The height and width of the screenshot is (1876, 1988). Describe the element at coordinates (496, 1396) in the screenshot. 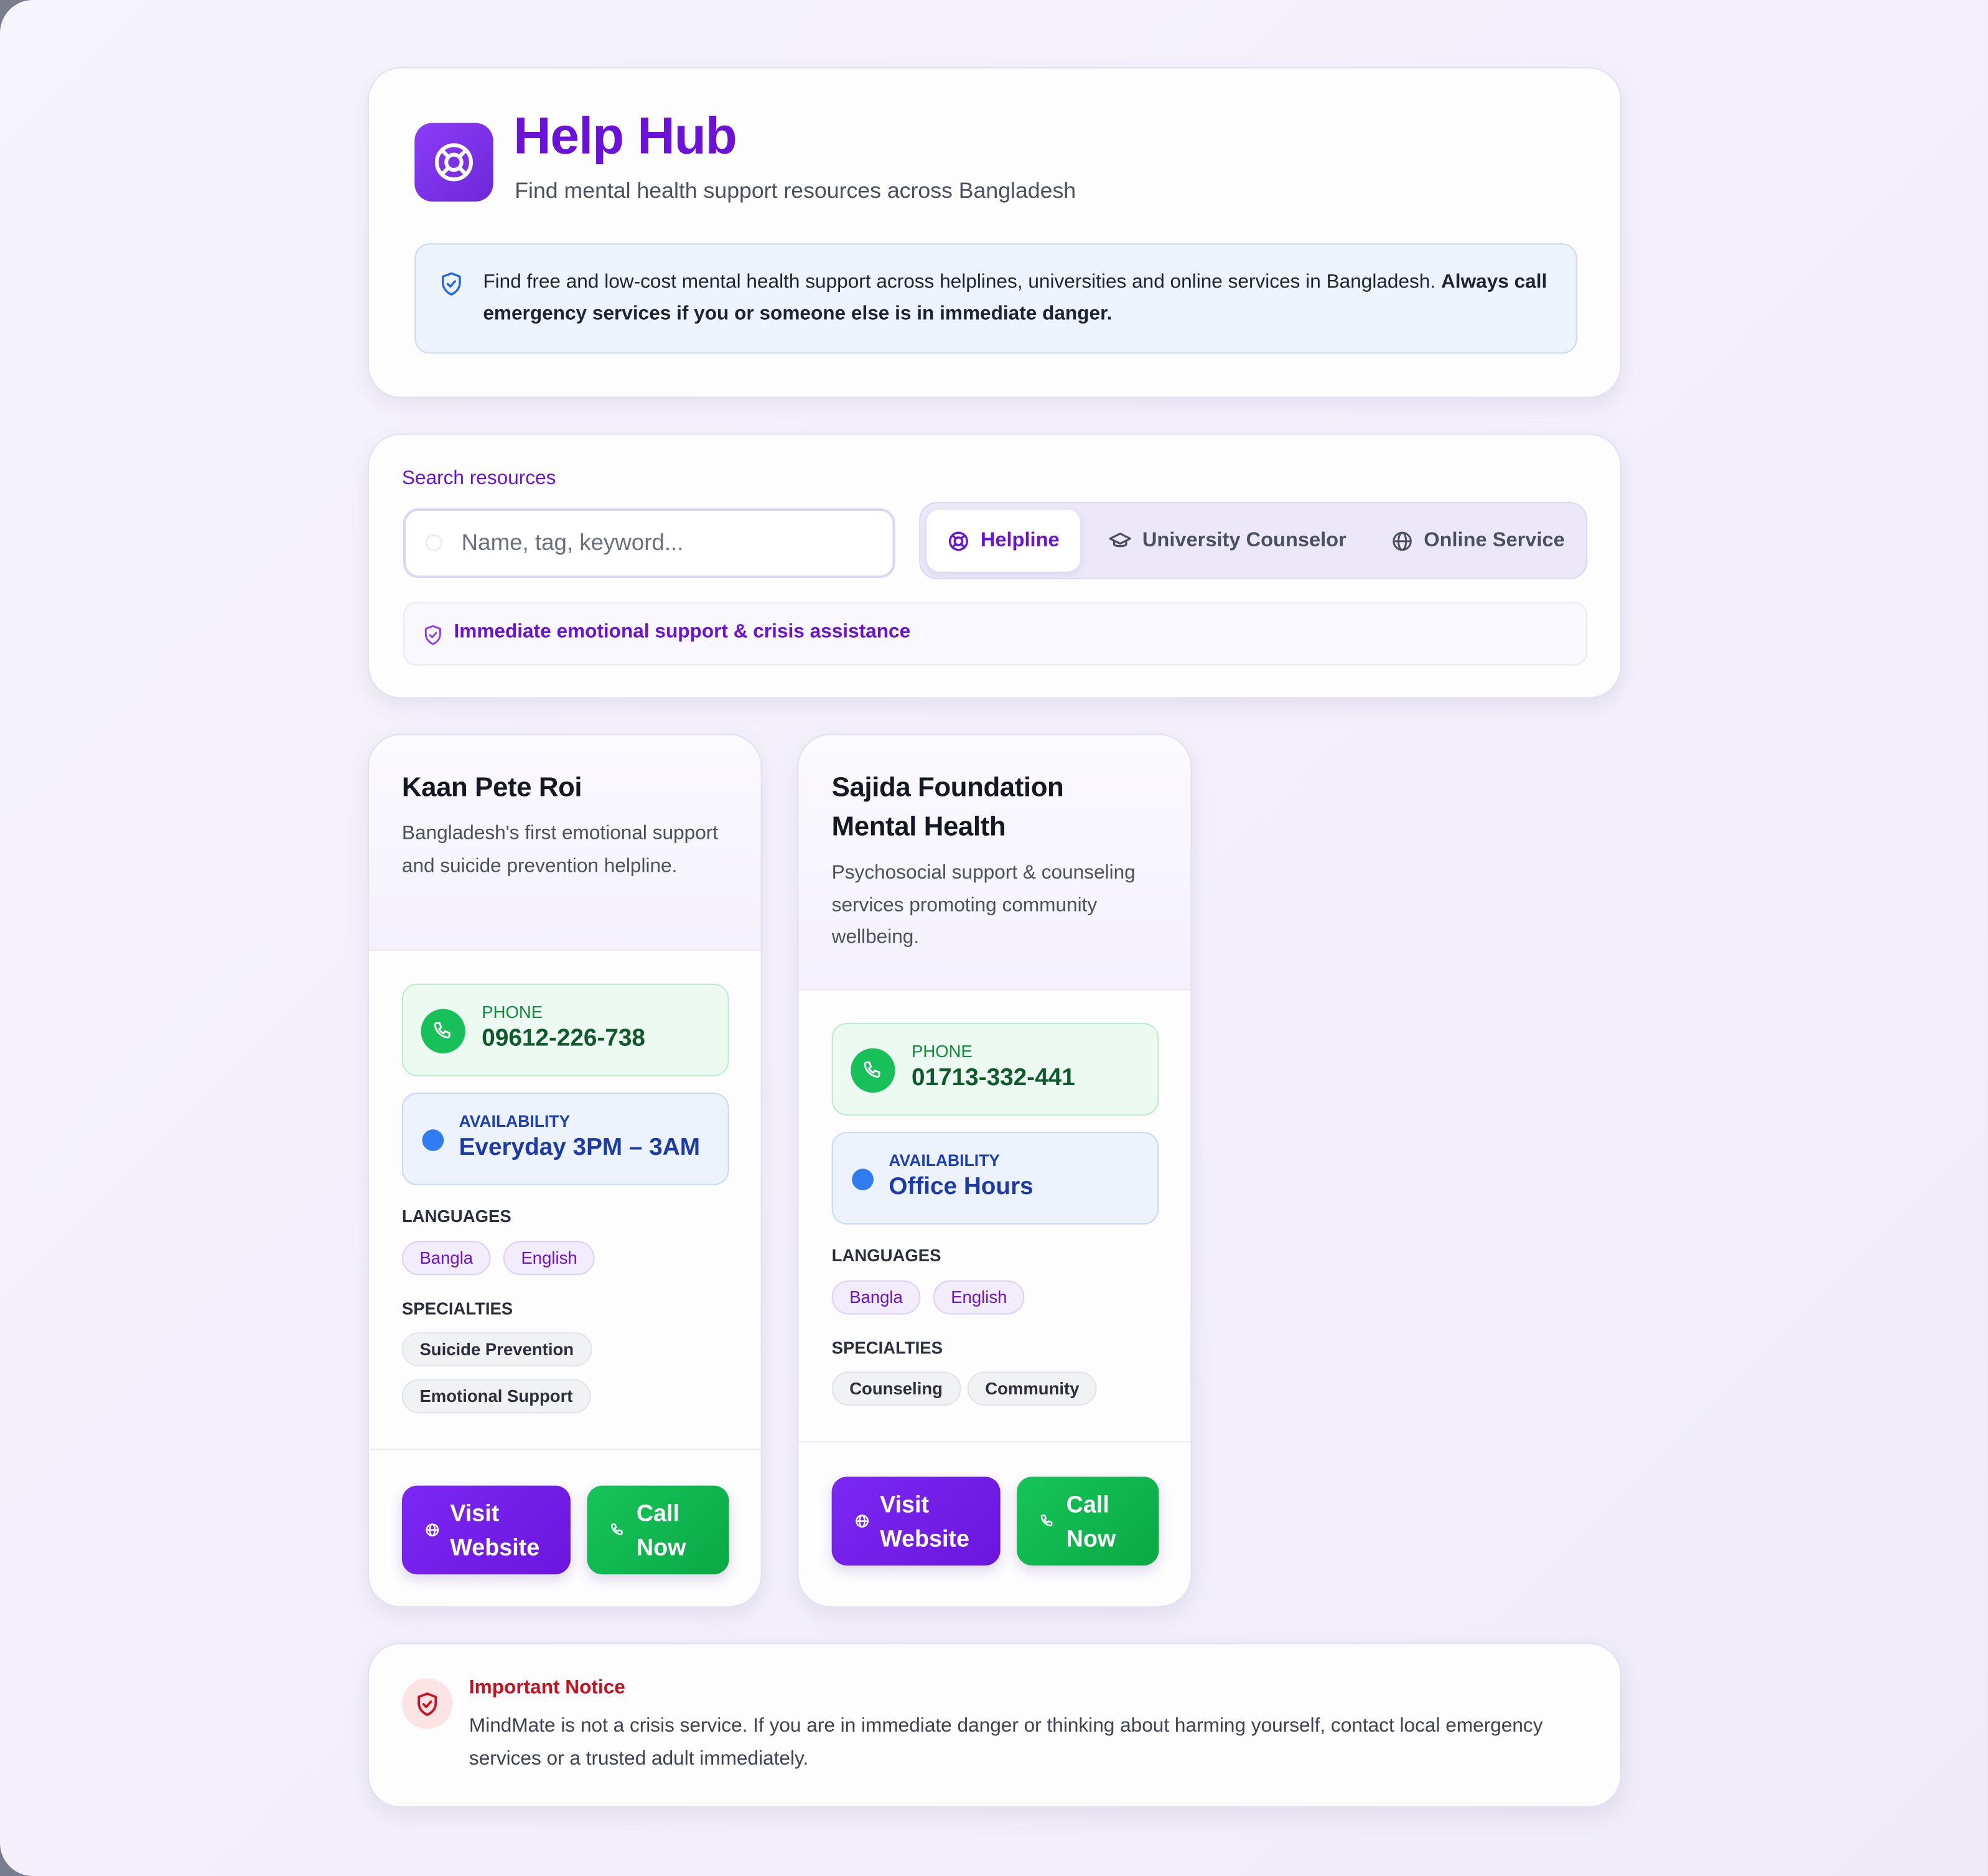

I see `specialty-chip: Emotional Support` at that location.